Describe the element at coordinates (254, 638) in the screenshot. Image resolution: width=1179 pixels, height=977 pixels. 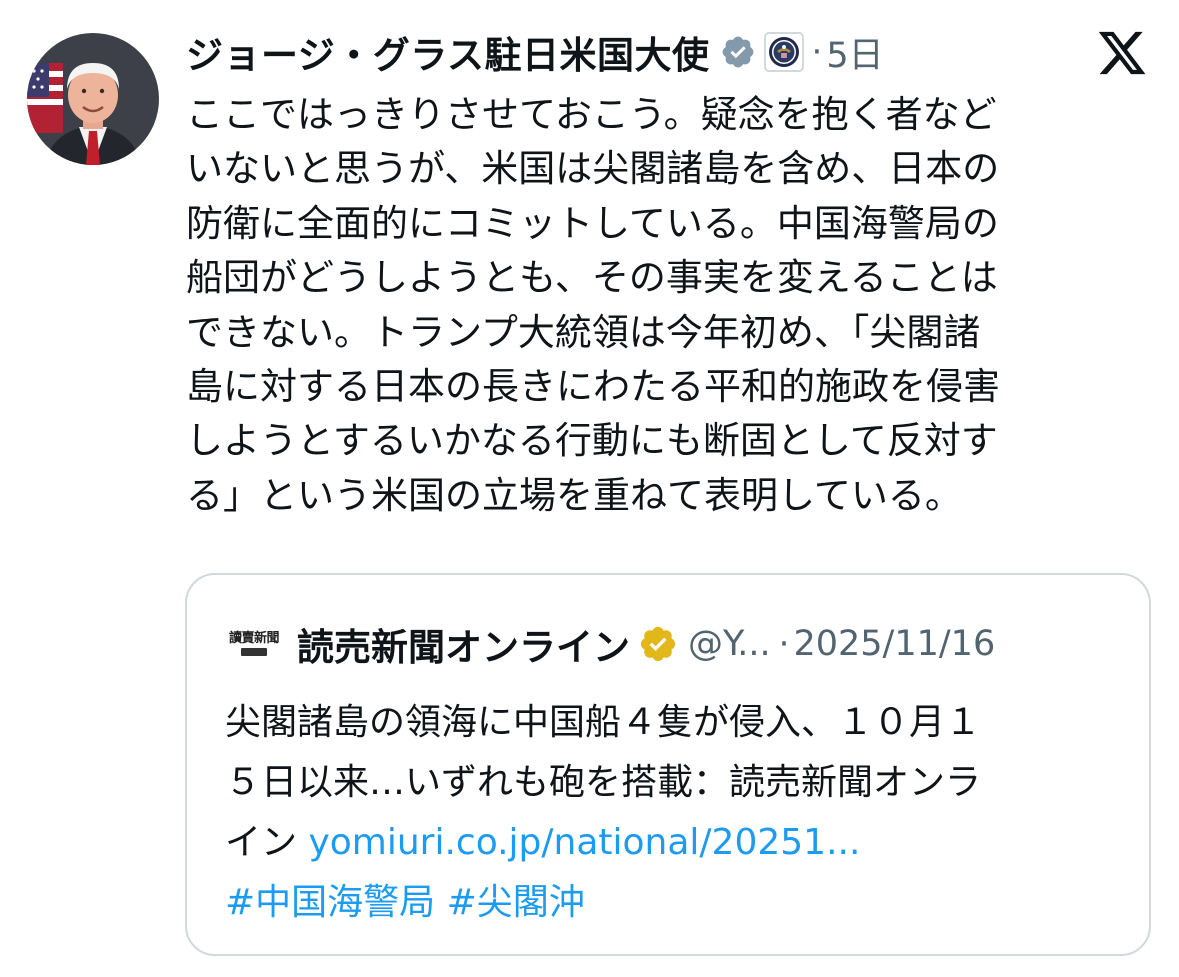
I see `yomiuri-logo-text: 讀賣新聞` at that location.